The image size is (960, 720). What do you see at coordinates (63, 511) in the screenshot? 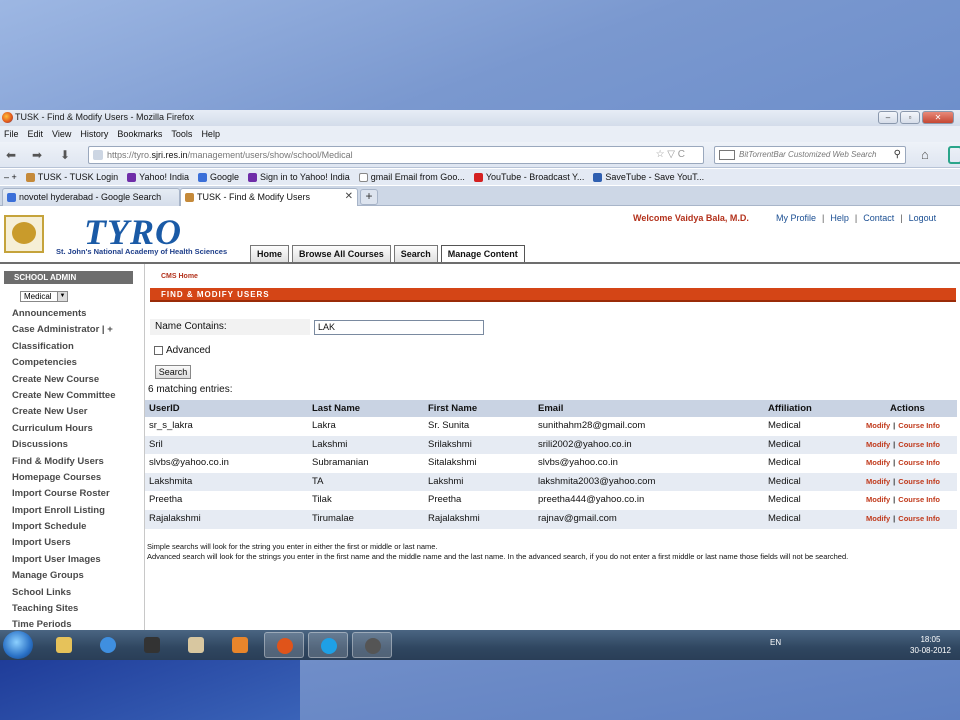
I see `sidebar-item-import-enroll-listing: Import Enroll Listing` at bounding box center [63, 511].